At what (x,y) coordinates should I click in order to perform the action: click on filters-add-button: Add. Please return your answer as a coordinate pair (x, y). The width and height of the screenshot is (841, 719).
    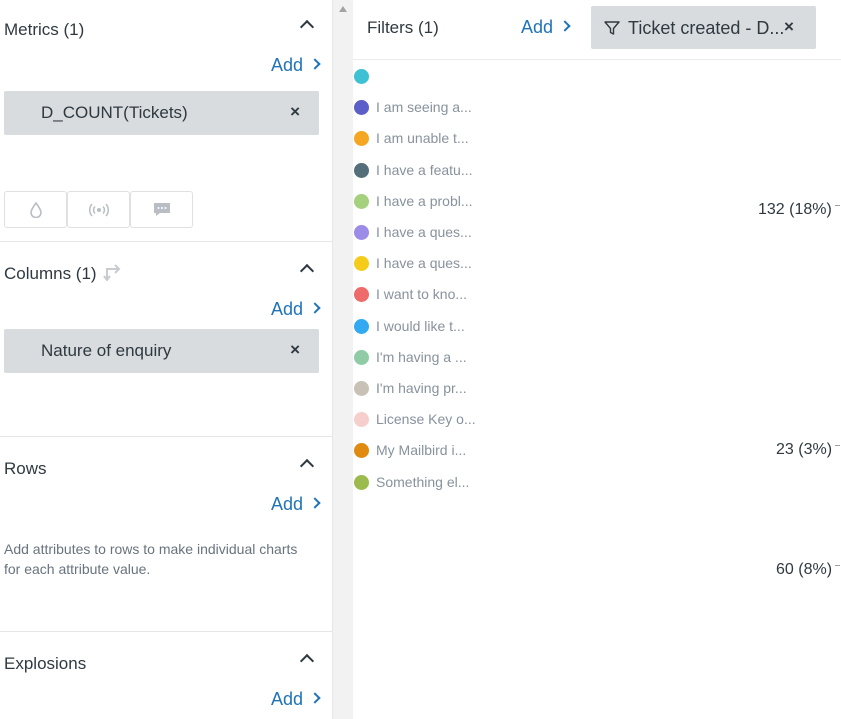
    Looking at the image, I should click on (546, 27).